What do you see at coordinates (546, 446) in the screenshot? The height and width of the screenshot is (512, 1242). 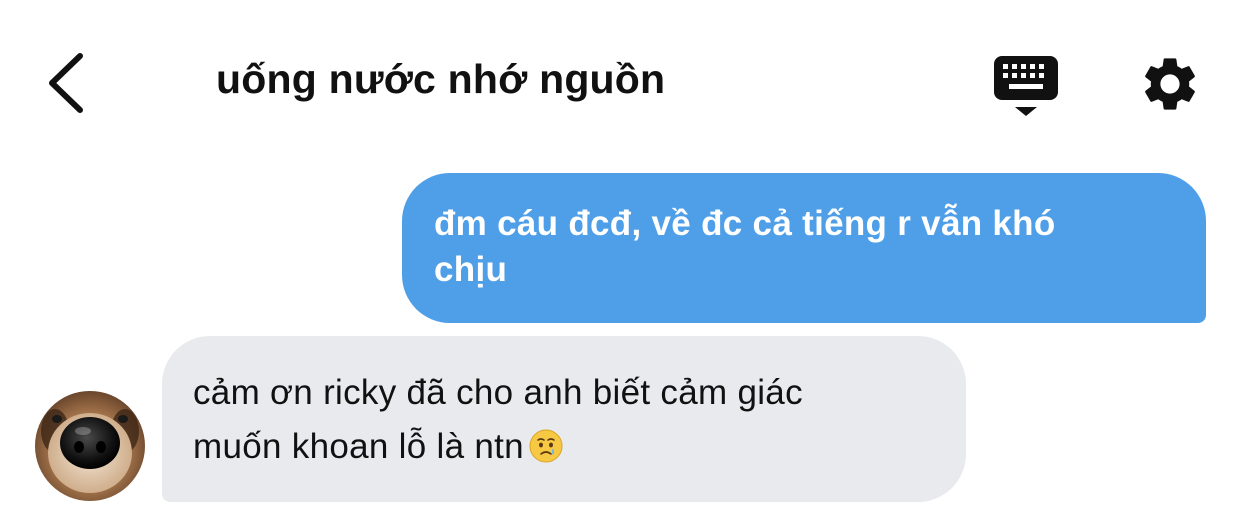 I see `tearful-face-emoji-icon` at bounding box center [546, 446].